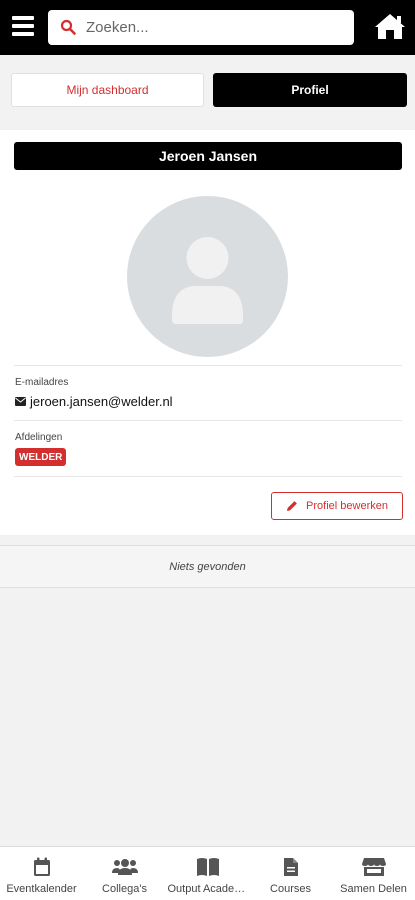 The width and height of the screenshot is (415, 900). I want to click on edit-profile-button: Profiel bewerken, so click(337, 506).